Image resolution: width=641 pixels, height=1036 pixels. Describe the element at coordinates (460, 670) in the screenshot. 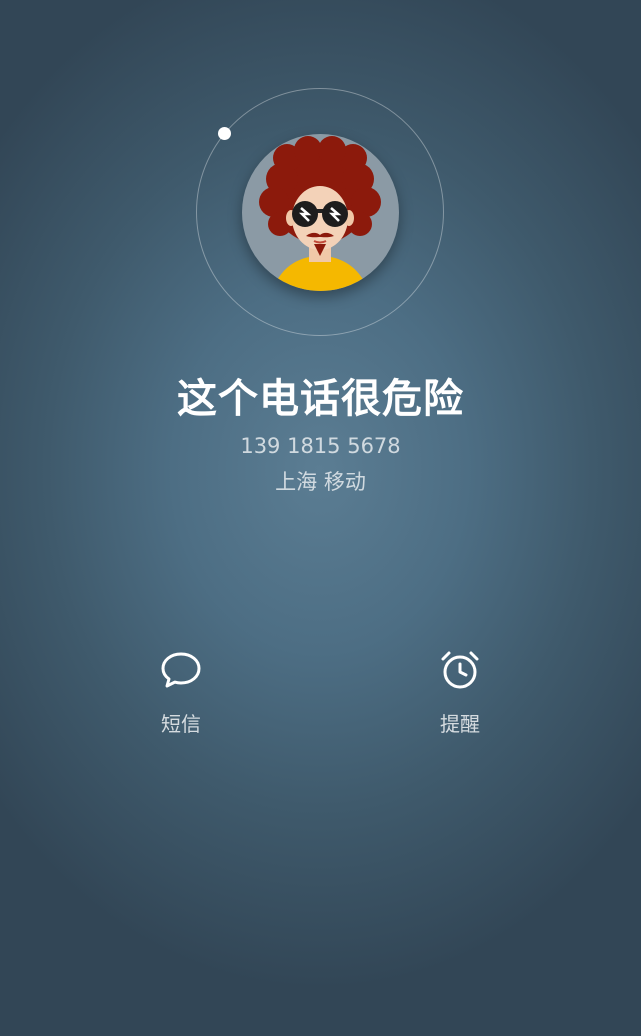

I see `alarm-clock-icon` at that location.